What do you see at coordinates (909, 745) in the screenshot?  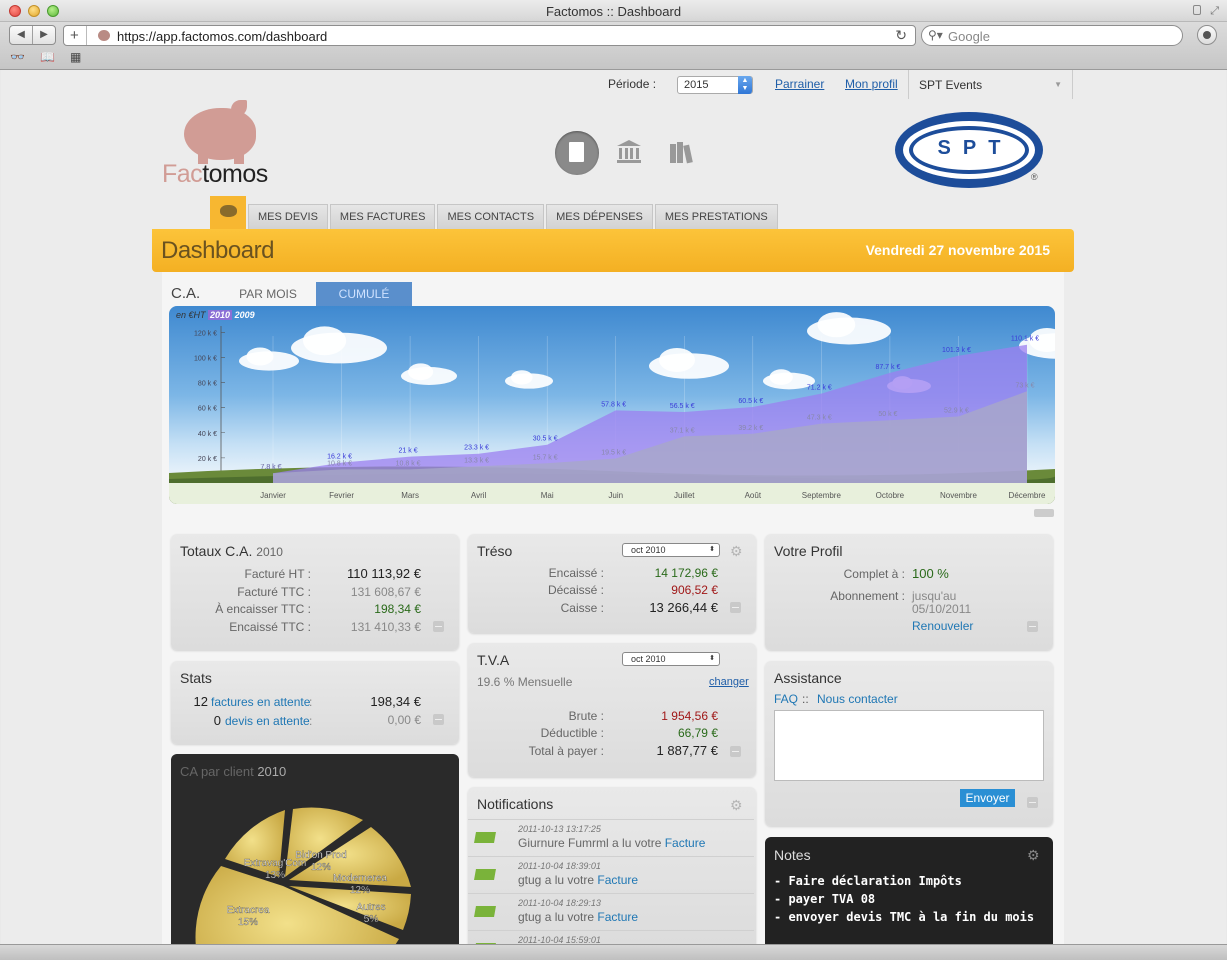 I see `assistance-message-input` at bounding box center [909, 745].